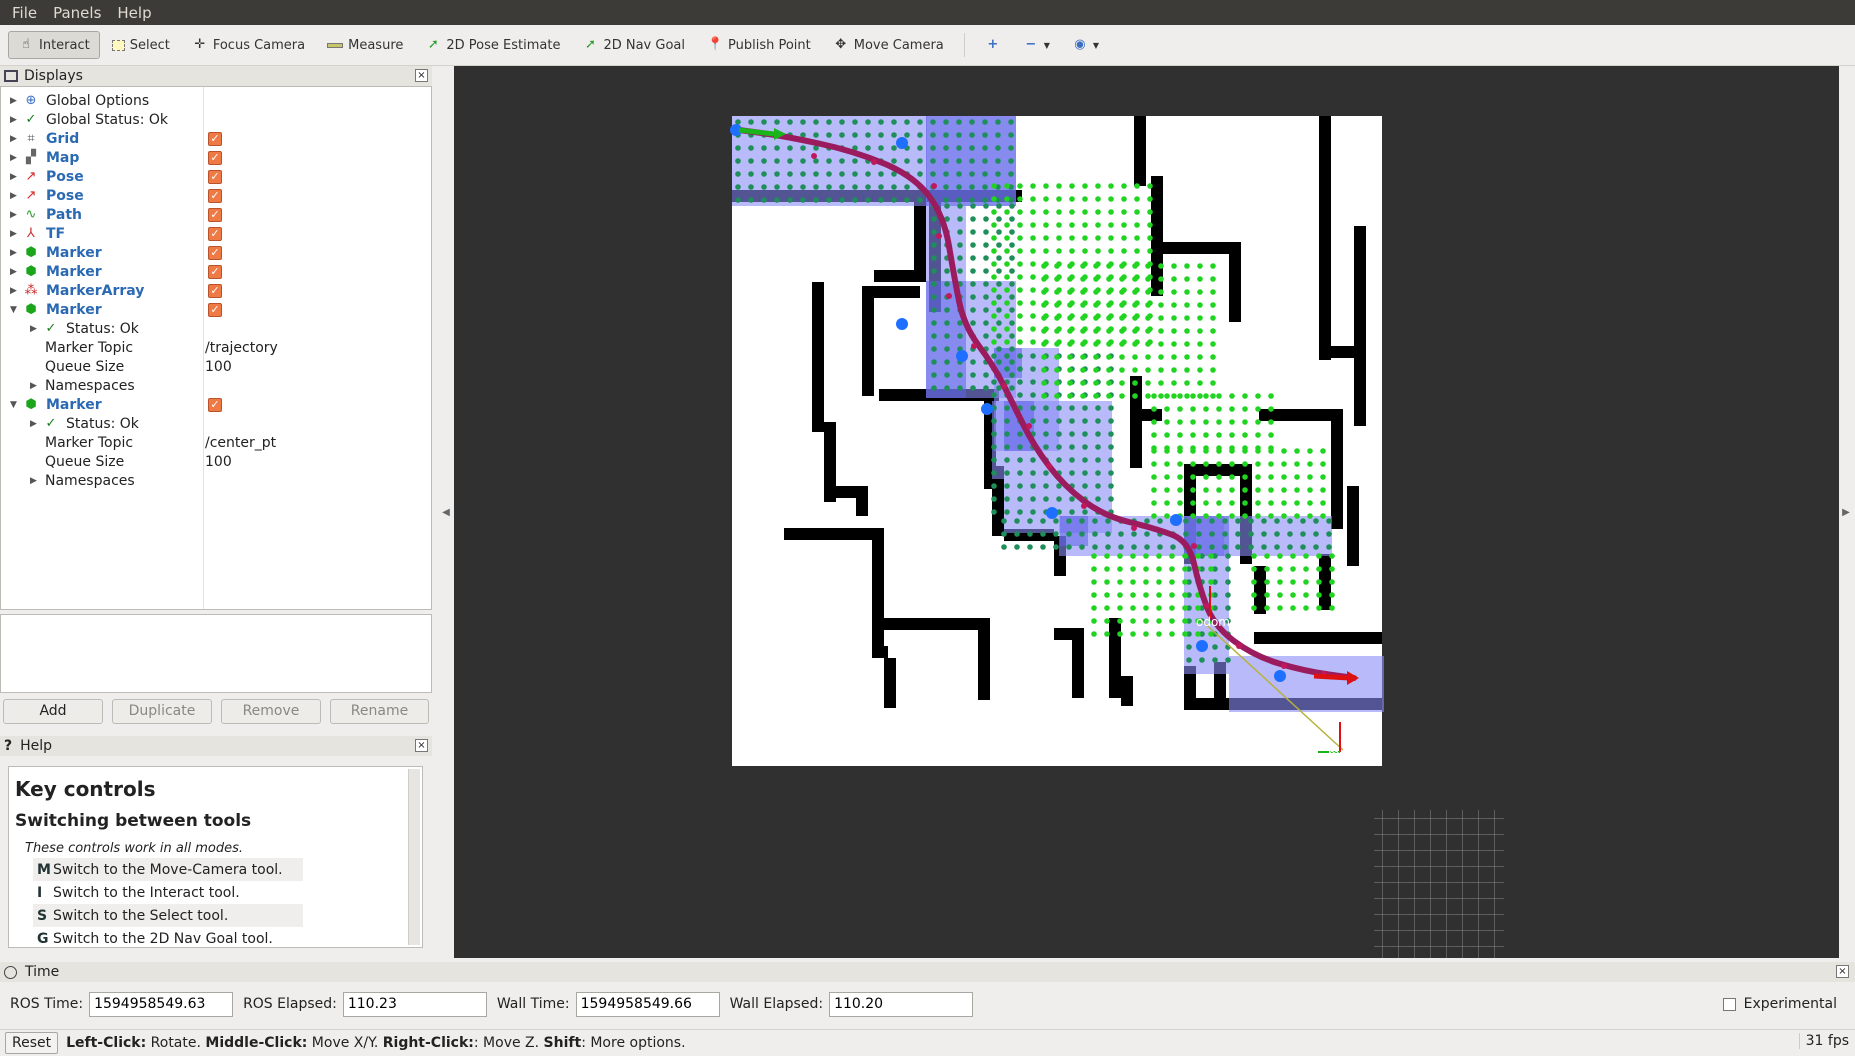  What do you see at coordinates (32, 1043) in the screenshot?
I see `reset-button: Reset` at bounding box center [32, 1043].